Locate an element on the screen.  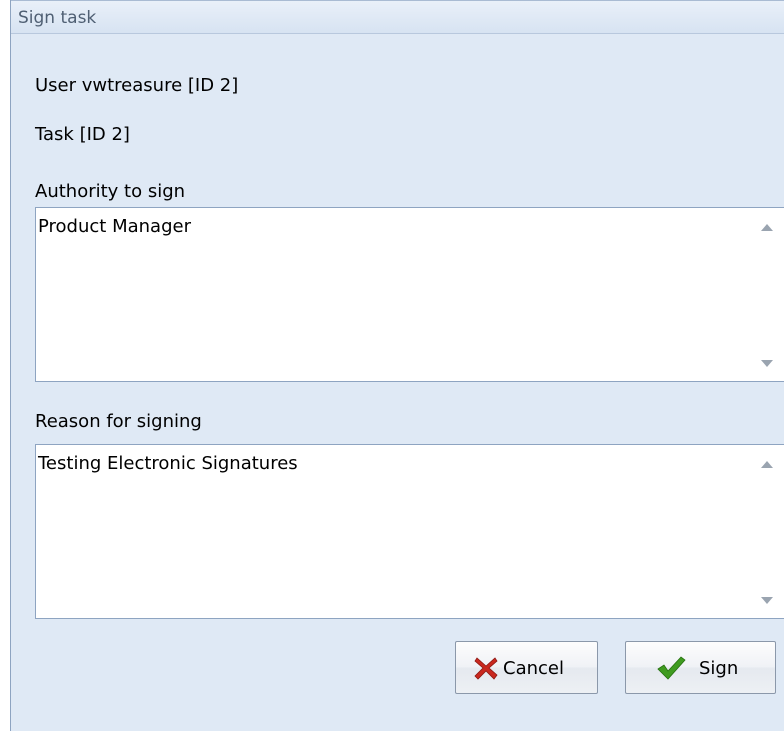
sign-button: Sign is located at coordinates (700, 667).